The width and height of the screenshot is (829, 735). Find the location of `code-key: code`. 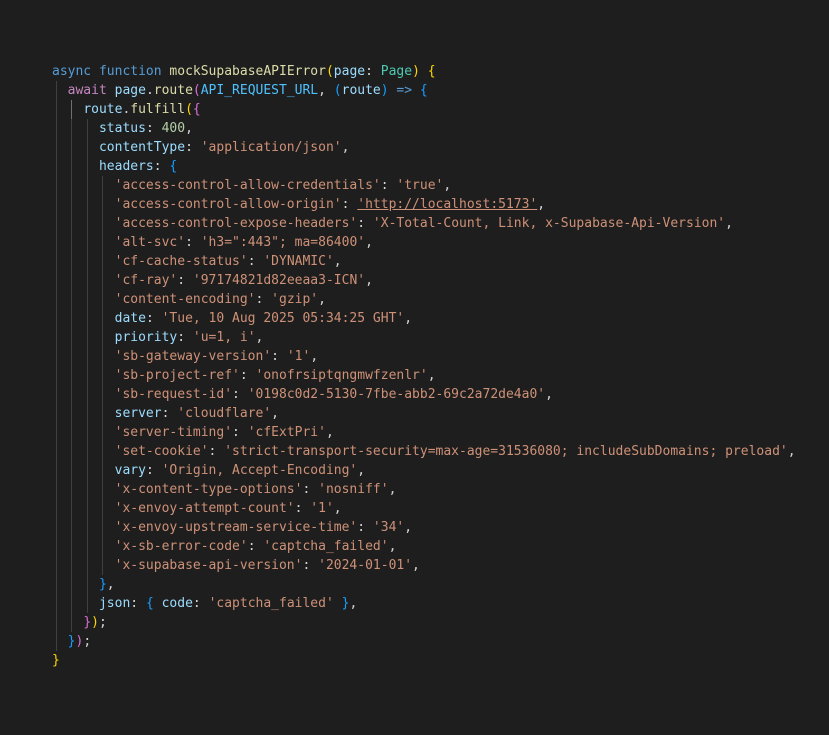

code-key: code is located at coordinates (177, 603).